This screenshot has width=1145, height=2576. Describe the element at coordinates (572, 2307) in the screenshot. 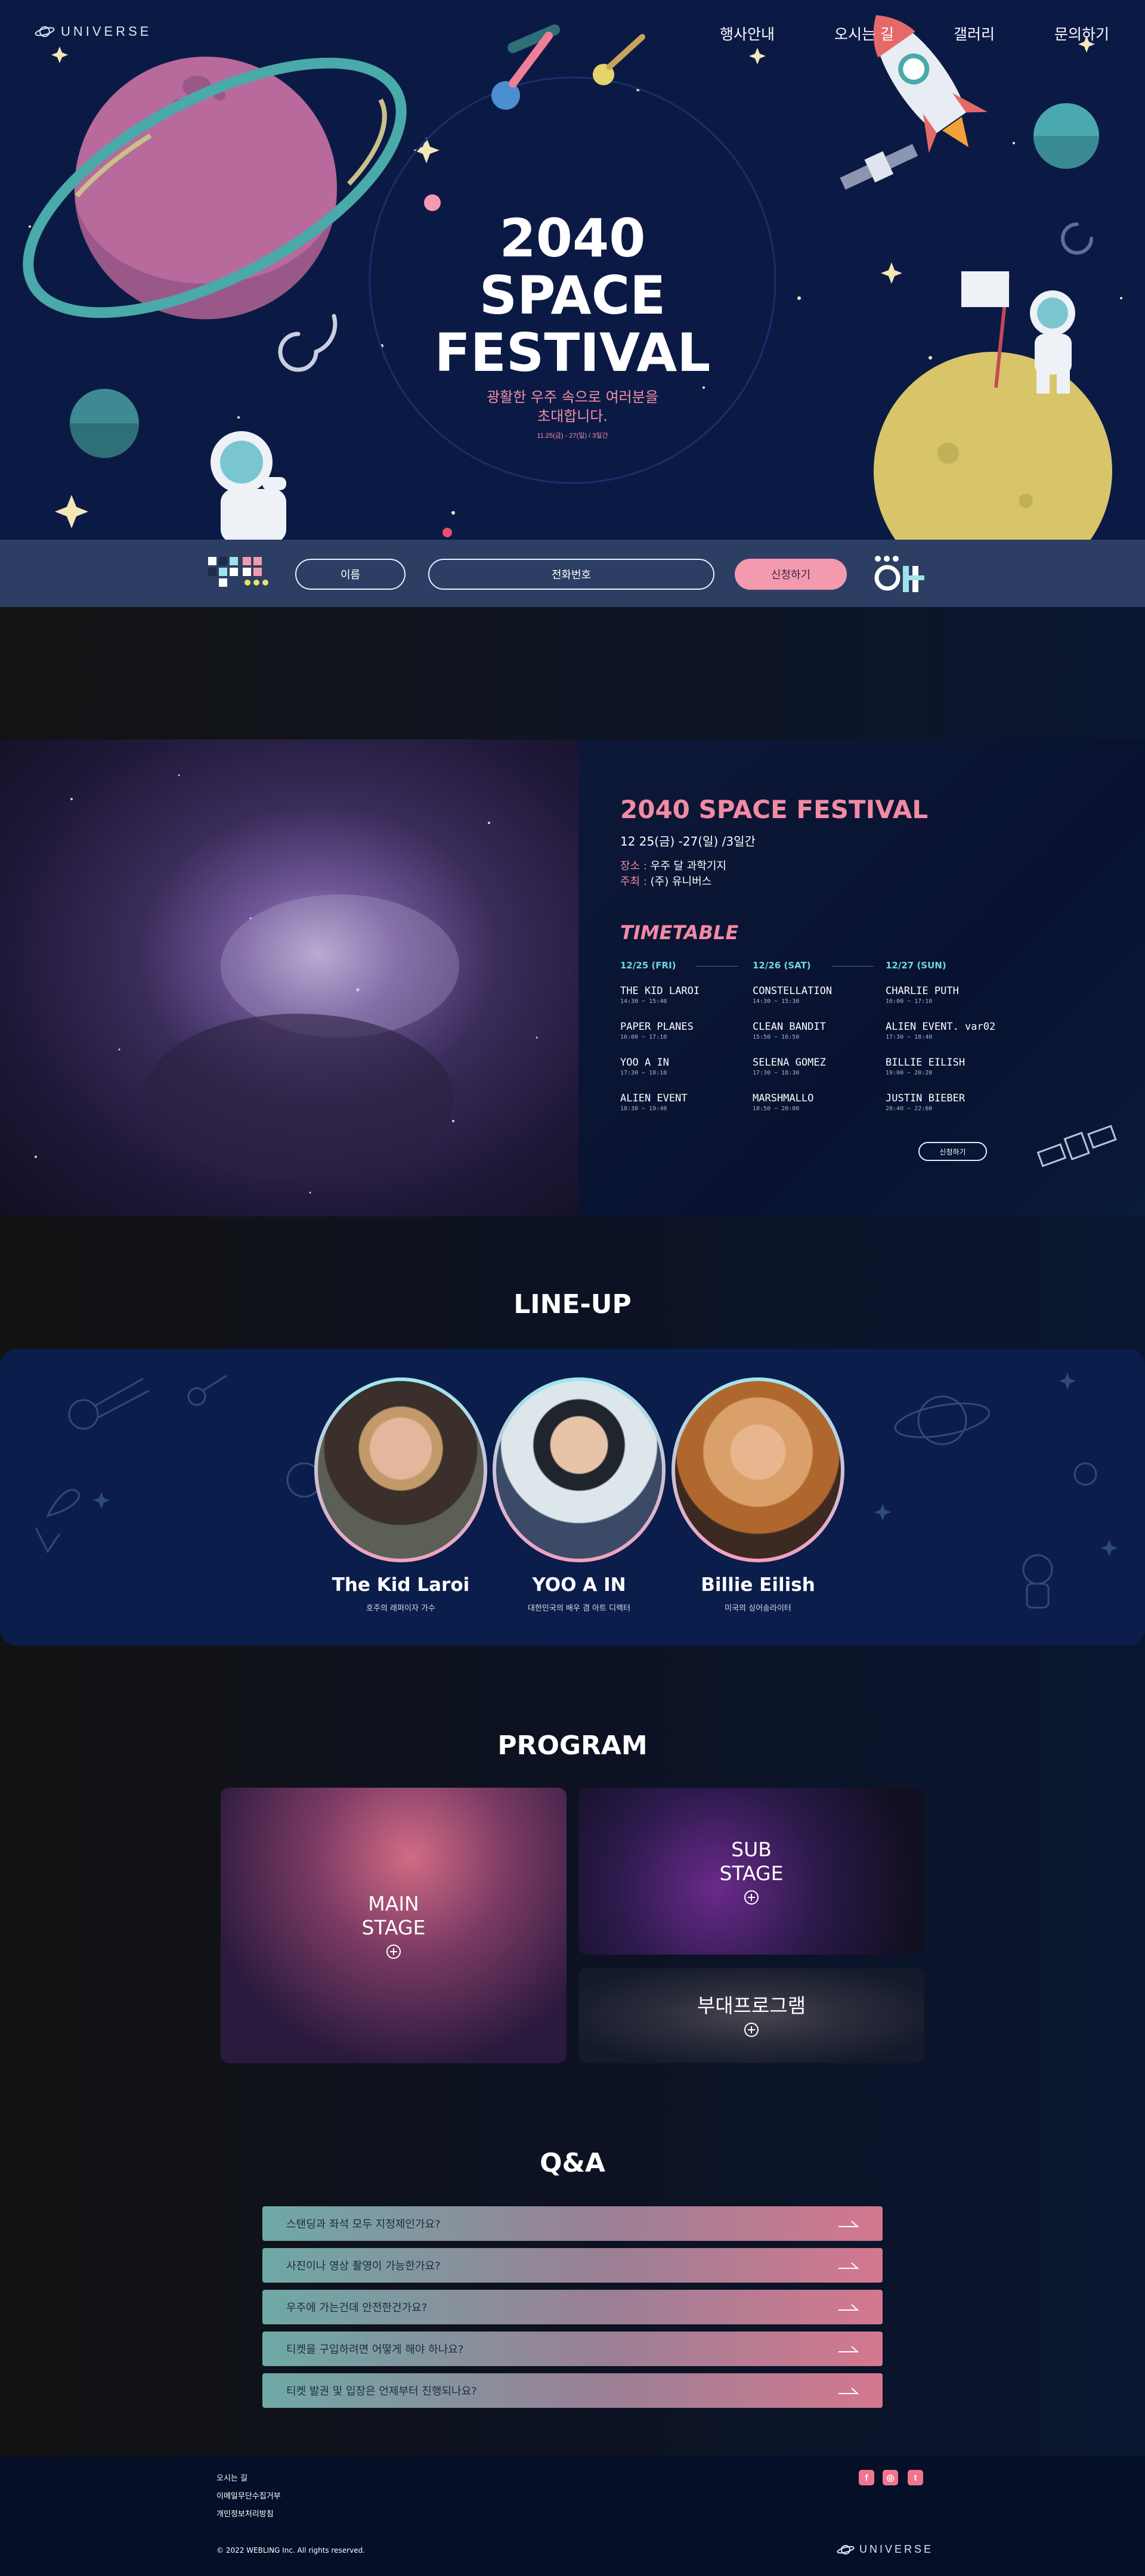

I see `qa-item: 우주에 가는건데 안전한건가요?` at that location.